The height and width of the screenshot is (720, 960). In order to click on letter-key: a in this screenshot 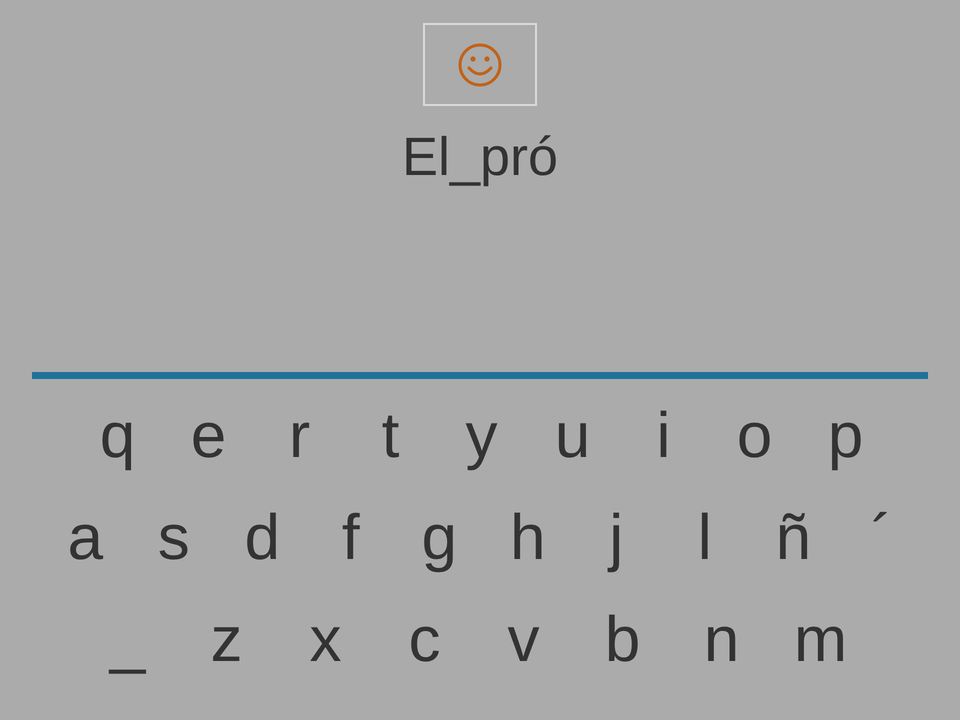, I will do `click(85, 537)`.